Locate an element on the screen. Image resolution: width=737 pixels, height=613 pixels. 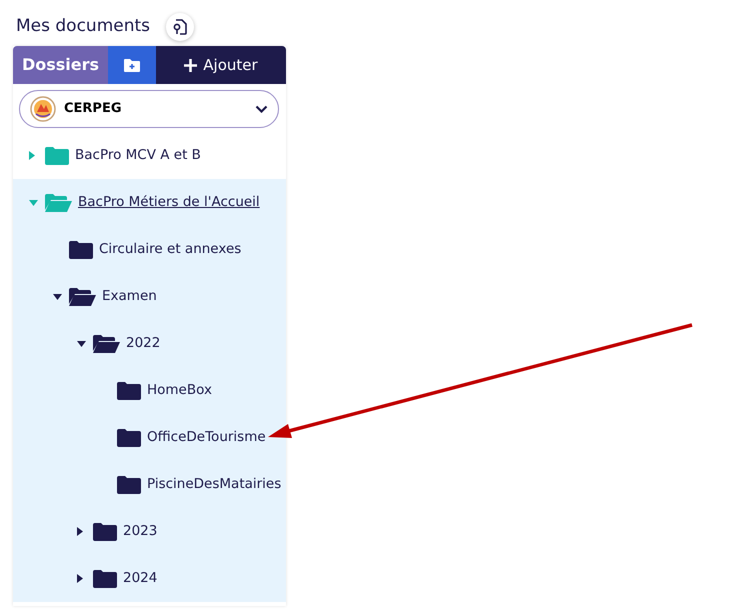
document-pin-button is located at coordinates (180, 26).